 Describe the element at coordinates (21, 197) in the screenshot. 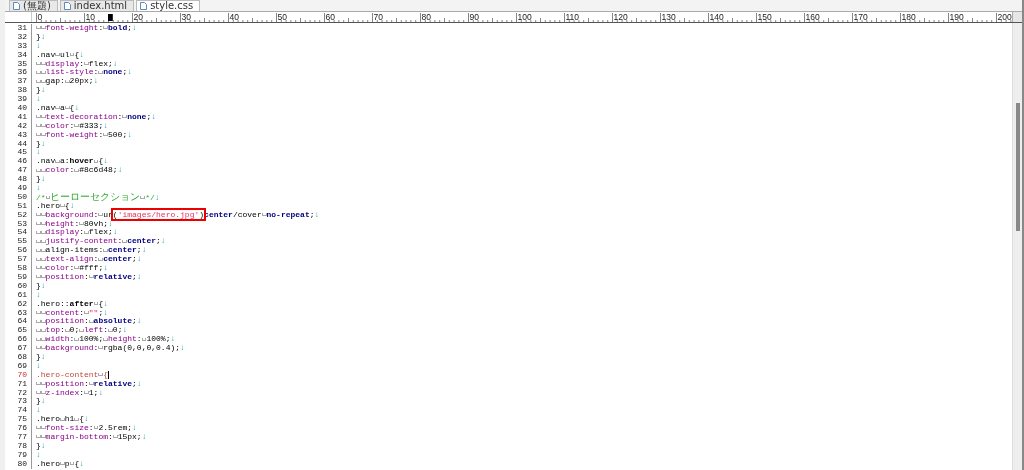

I see `line-number: 50` at that location.